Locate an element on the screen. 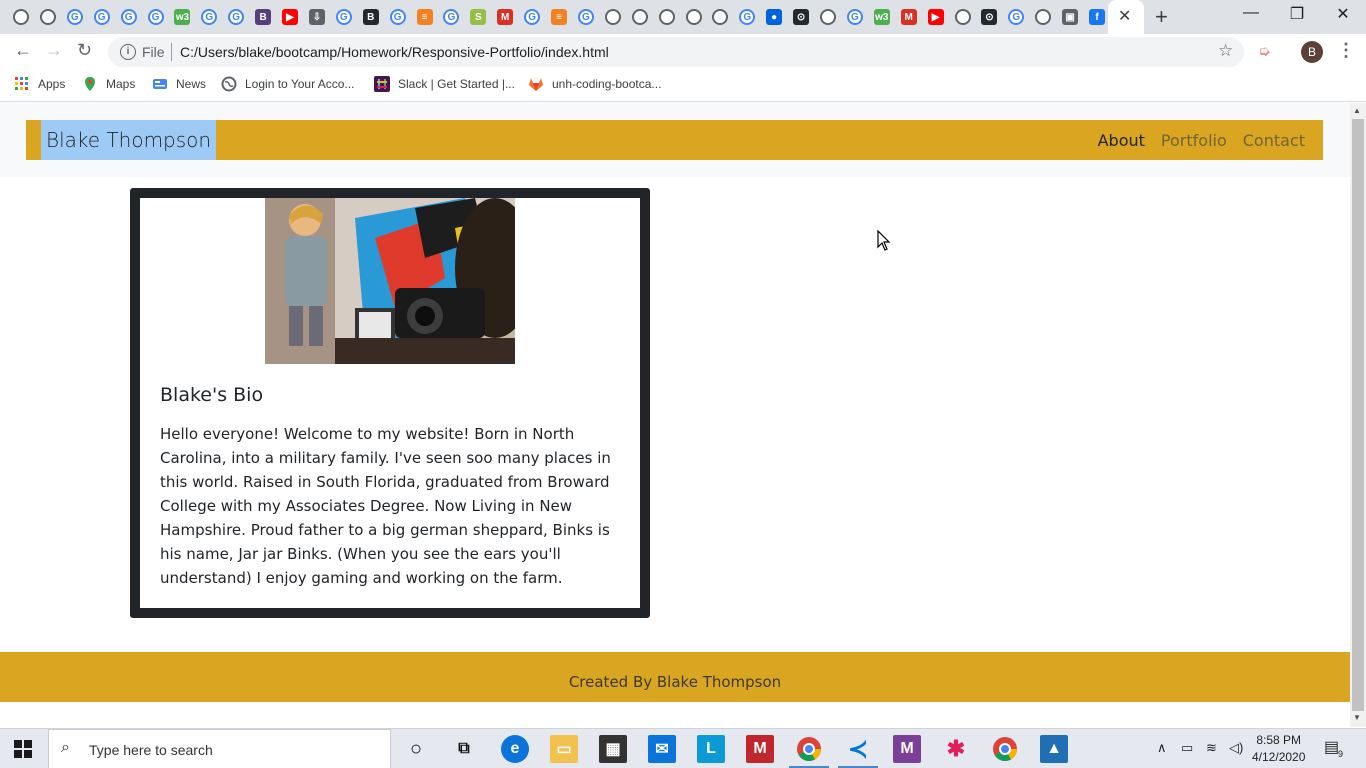 The image size is (1366, 768). bookmark-apps: Apps is located at coordinates (39, 84).